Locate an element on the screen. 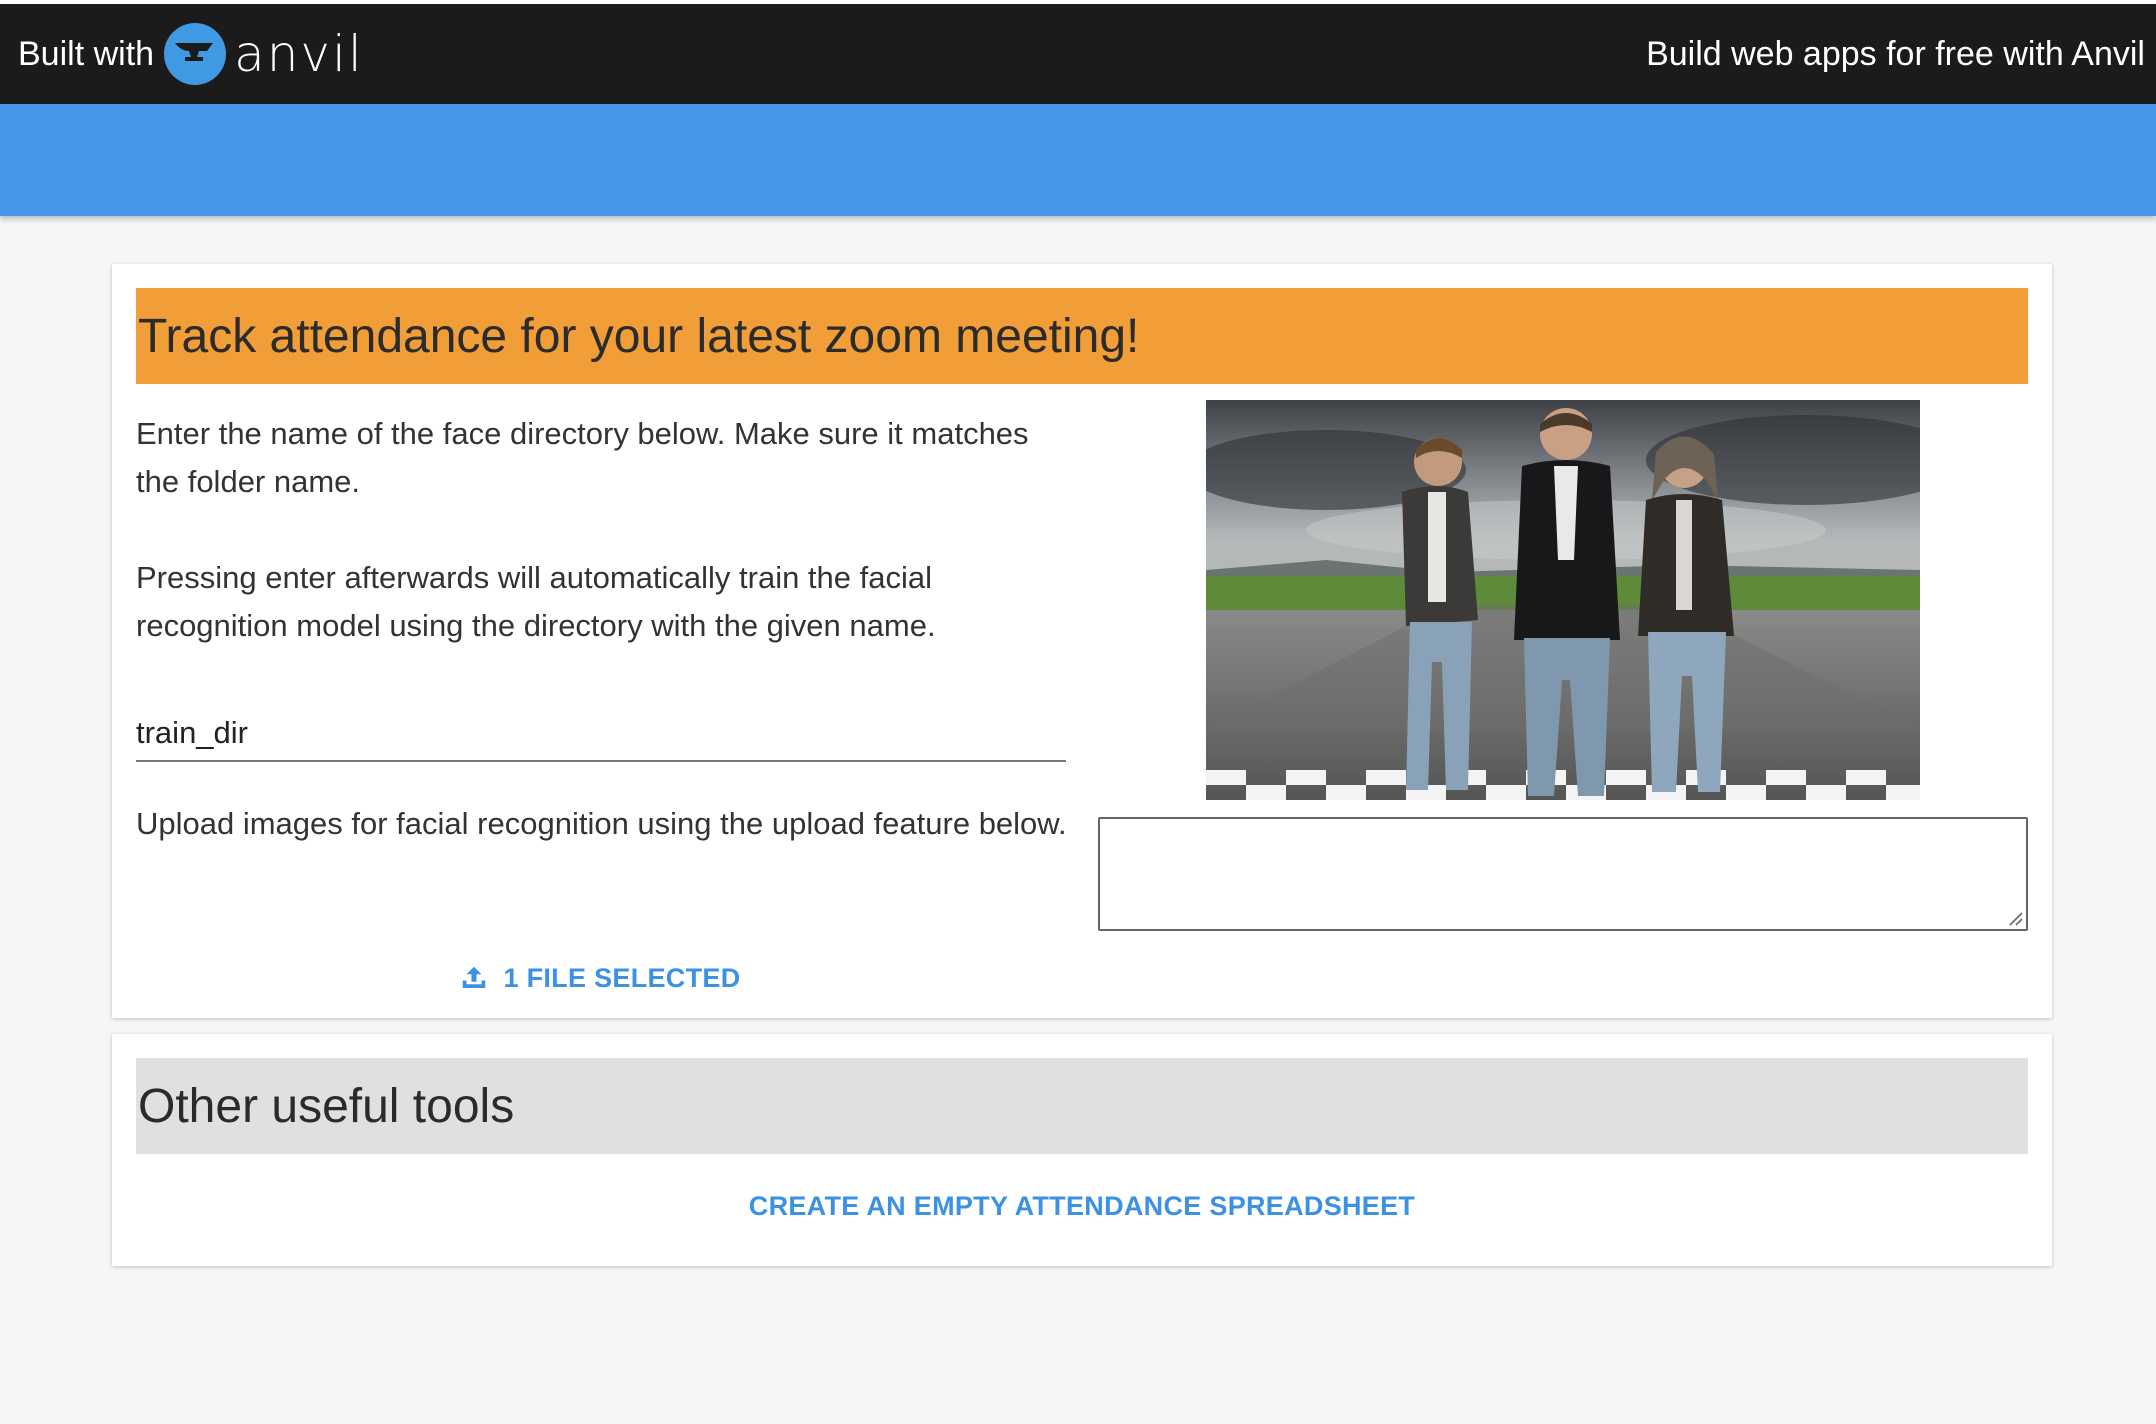  upload-icon is located at coordinates (474, 977).